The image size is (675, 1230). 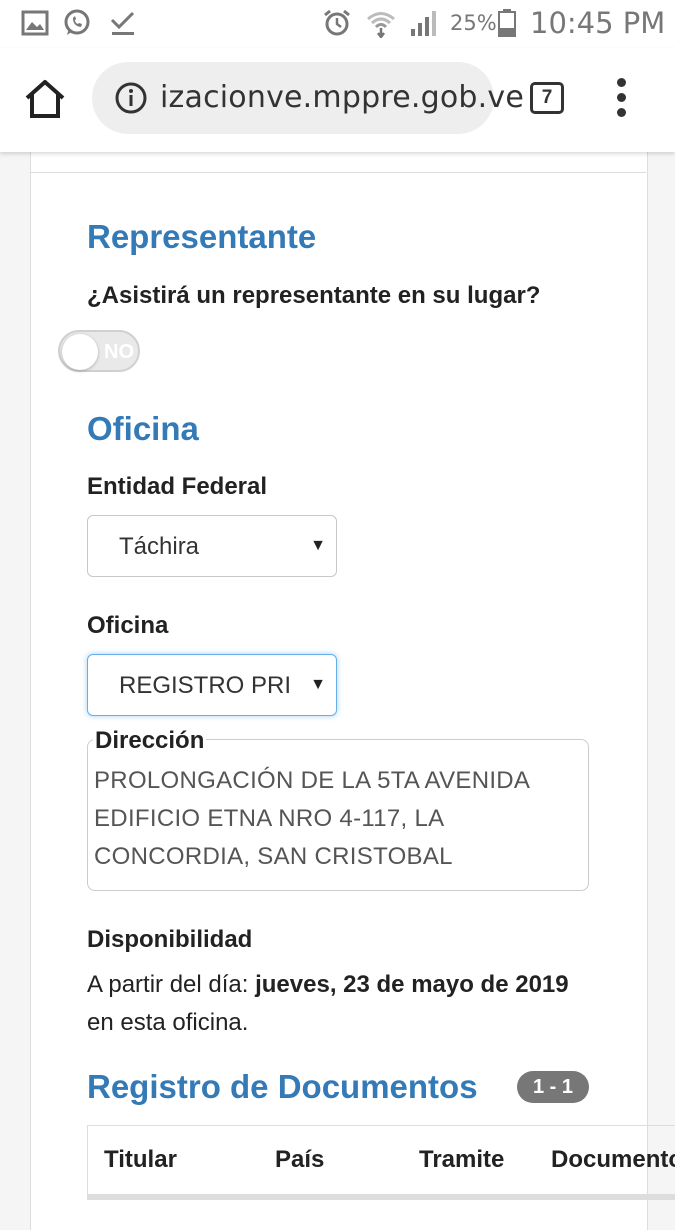 What do you see at coordinates (168, 1022) in the screenshot?
I see `availability-suffix: en esta oficina.` at bounding box center [168, 1022].